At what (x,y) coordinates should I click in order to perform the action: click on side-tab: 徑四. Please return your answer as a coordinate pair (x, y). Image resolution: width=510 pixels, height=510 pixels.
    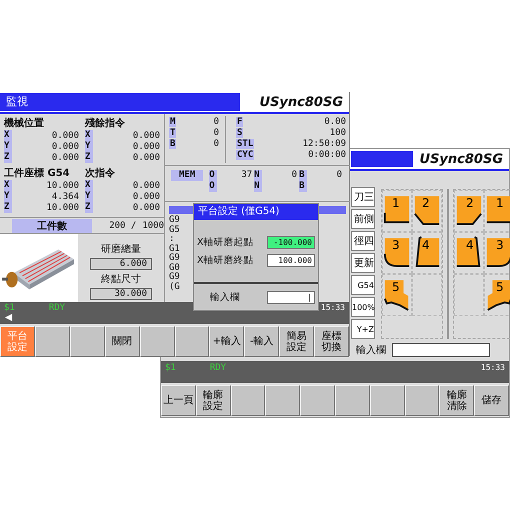
    Looking at the image, I should click on (363, 241).